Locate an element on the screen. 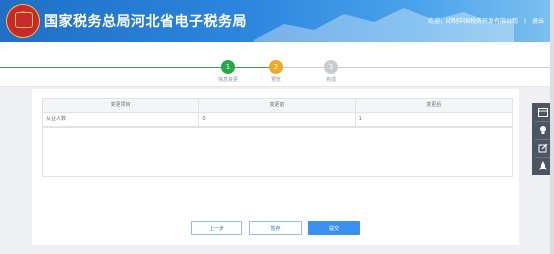  col-header-item: 变更项目 is located at coordinates (121, 105).